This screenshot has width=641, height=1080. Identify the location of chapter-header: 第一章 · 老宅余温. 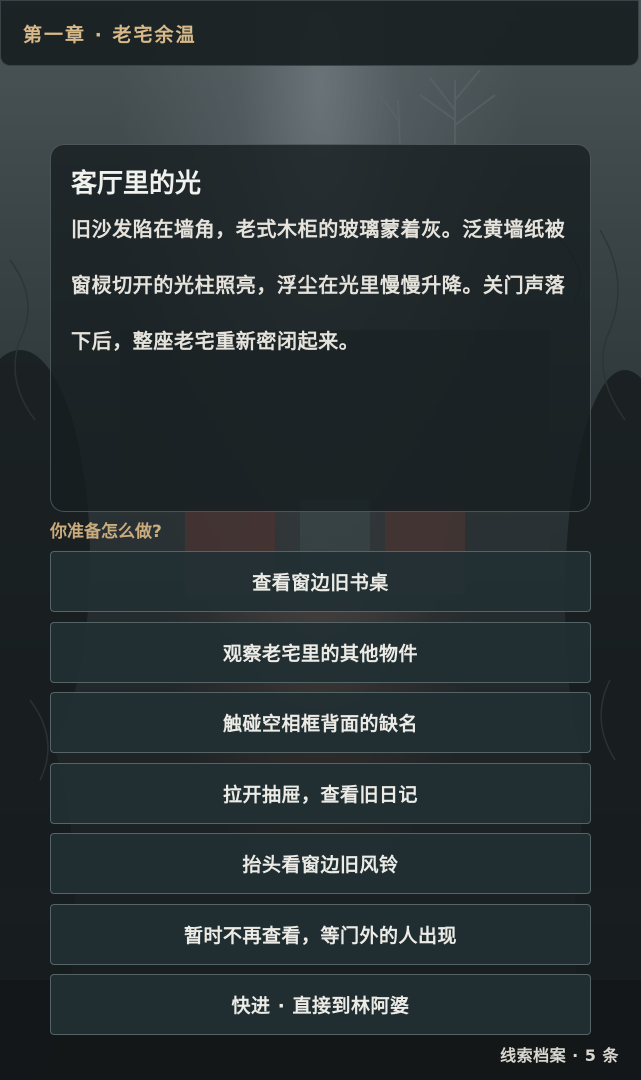
(319, 33).